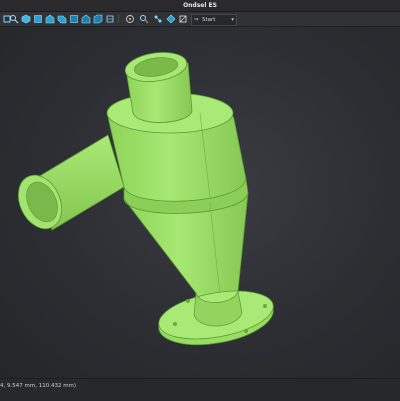 The height and width of the screenshot is (401, 400). Describe the element at coordinates (196, 20) in the screenshot. I see `view-select-icon: ⇒` at that location.